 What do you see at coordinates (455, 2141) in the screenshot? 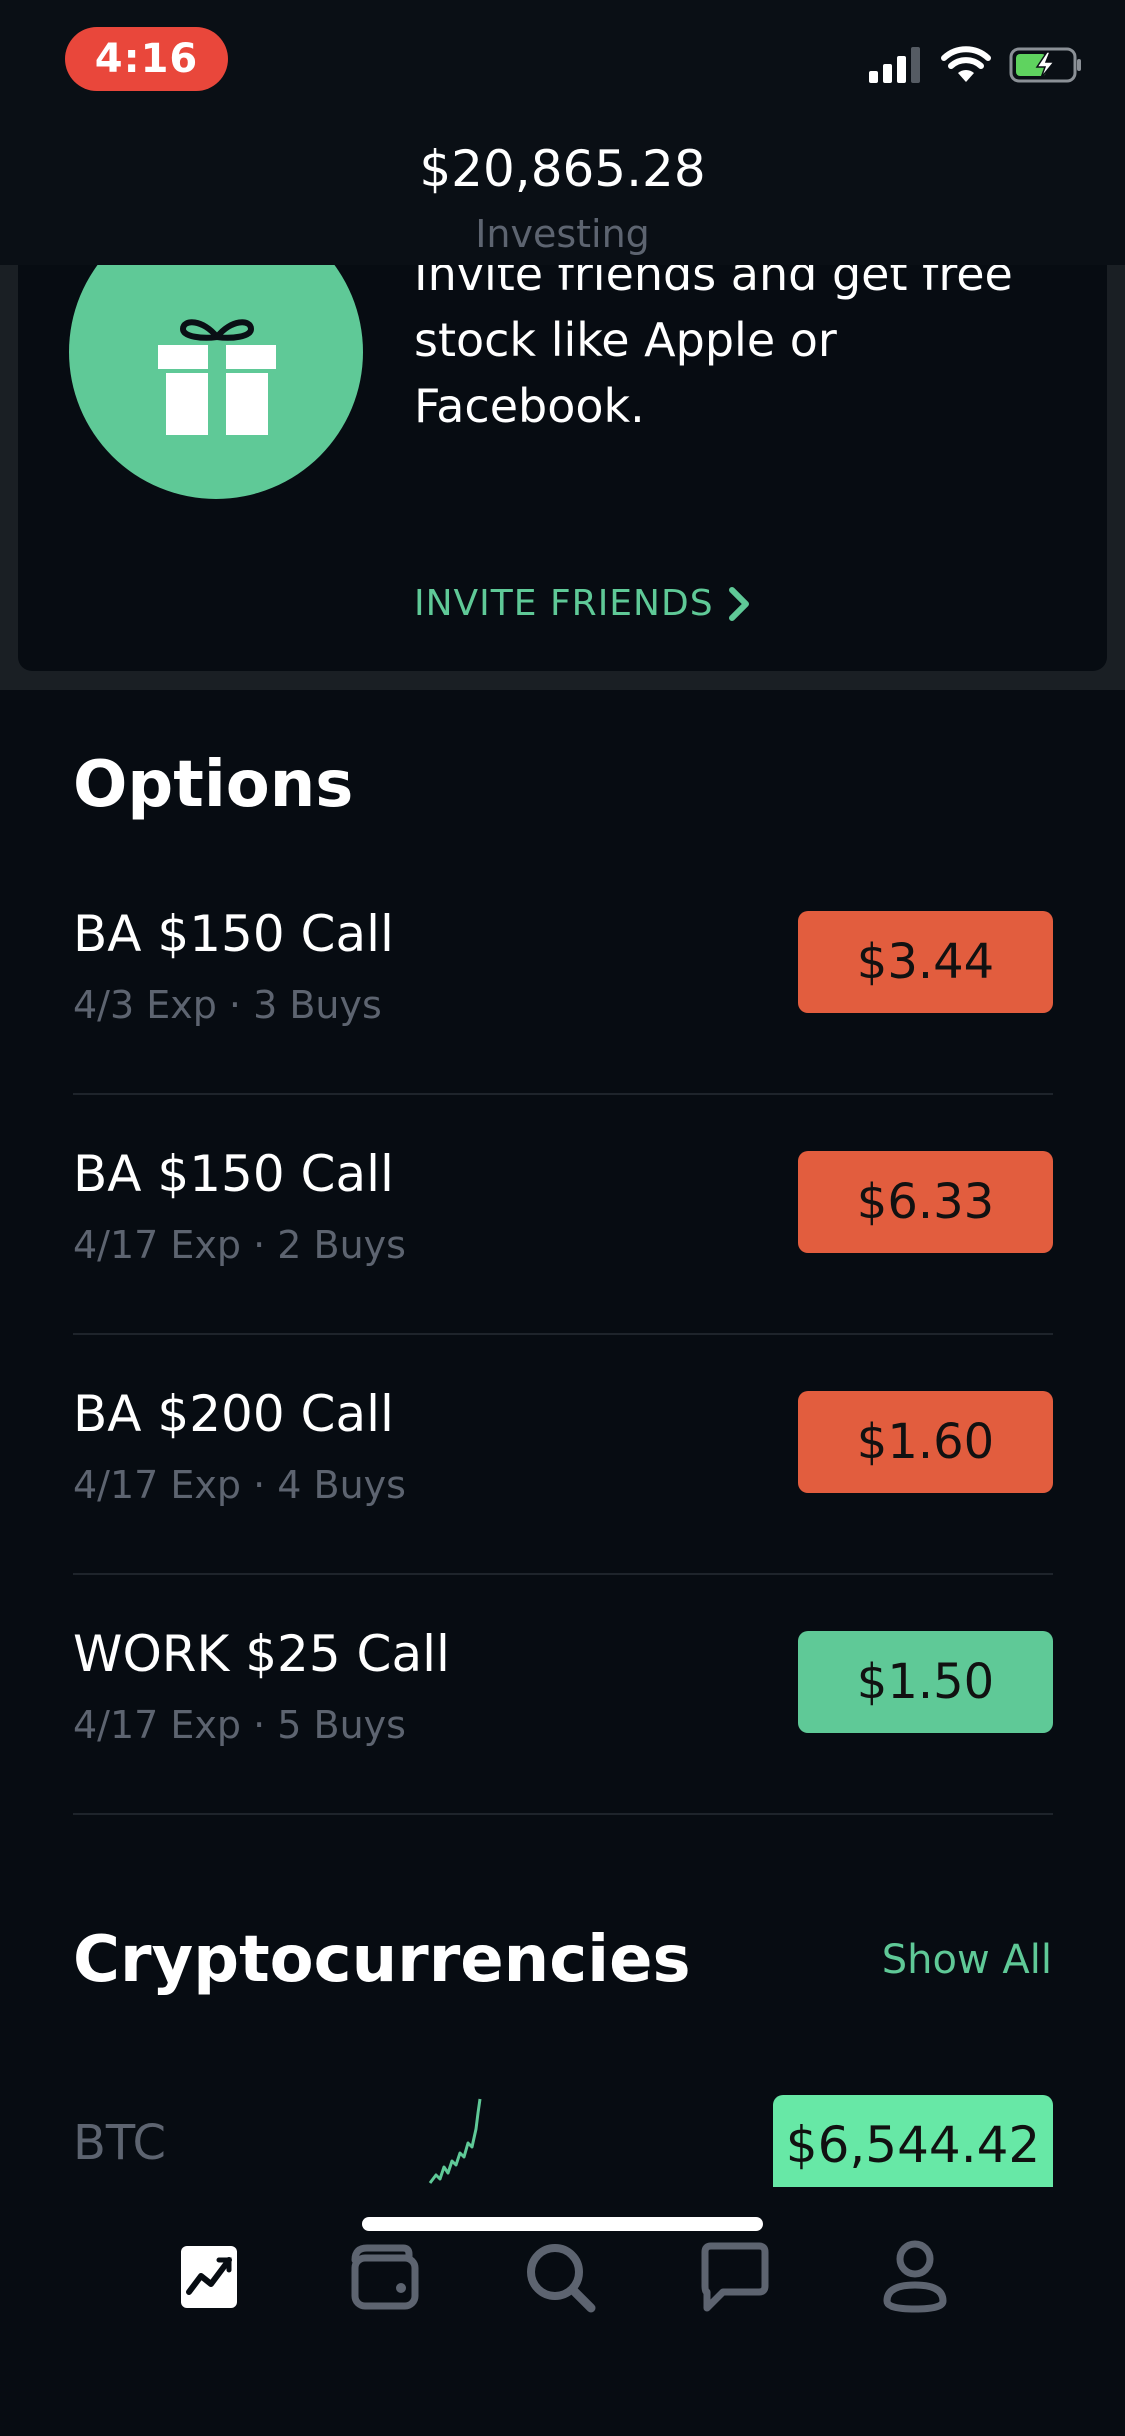
I see `sparkline-chart` at bounding box center [455, 2141].